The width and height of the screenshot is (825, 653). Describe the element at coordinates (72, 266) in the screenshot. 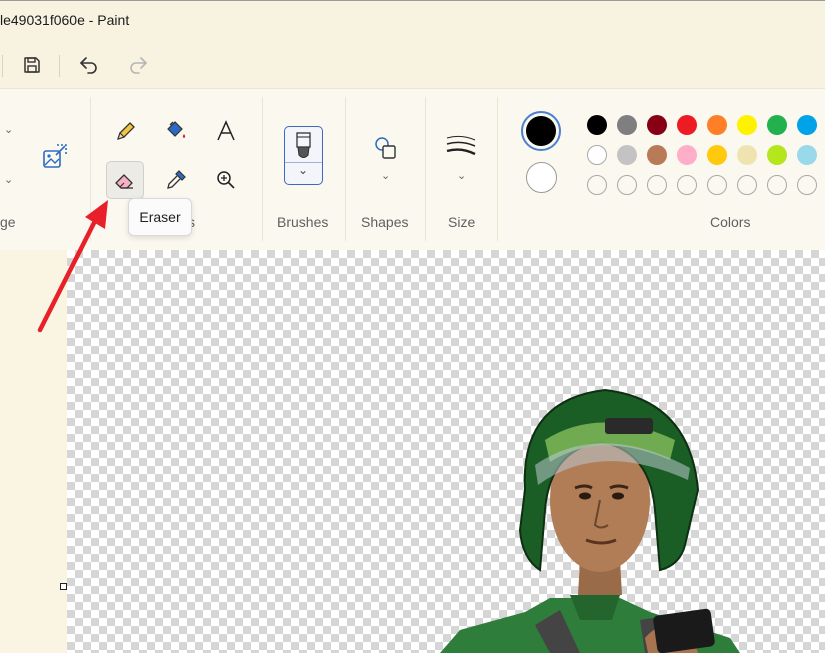

I see `annotation-arrow` at that location.